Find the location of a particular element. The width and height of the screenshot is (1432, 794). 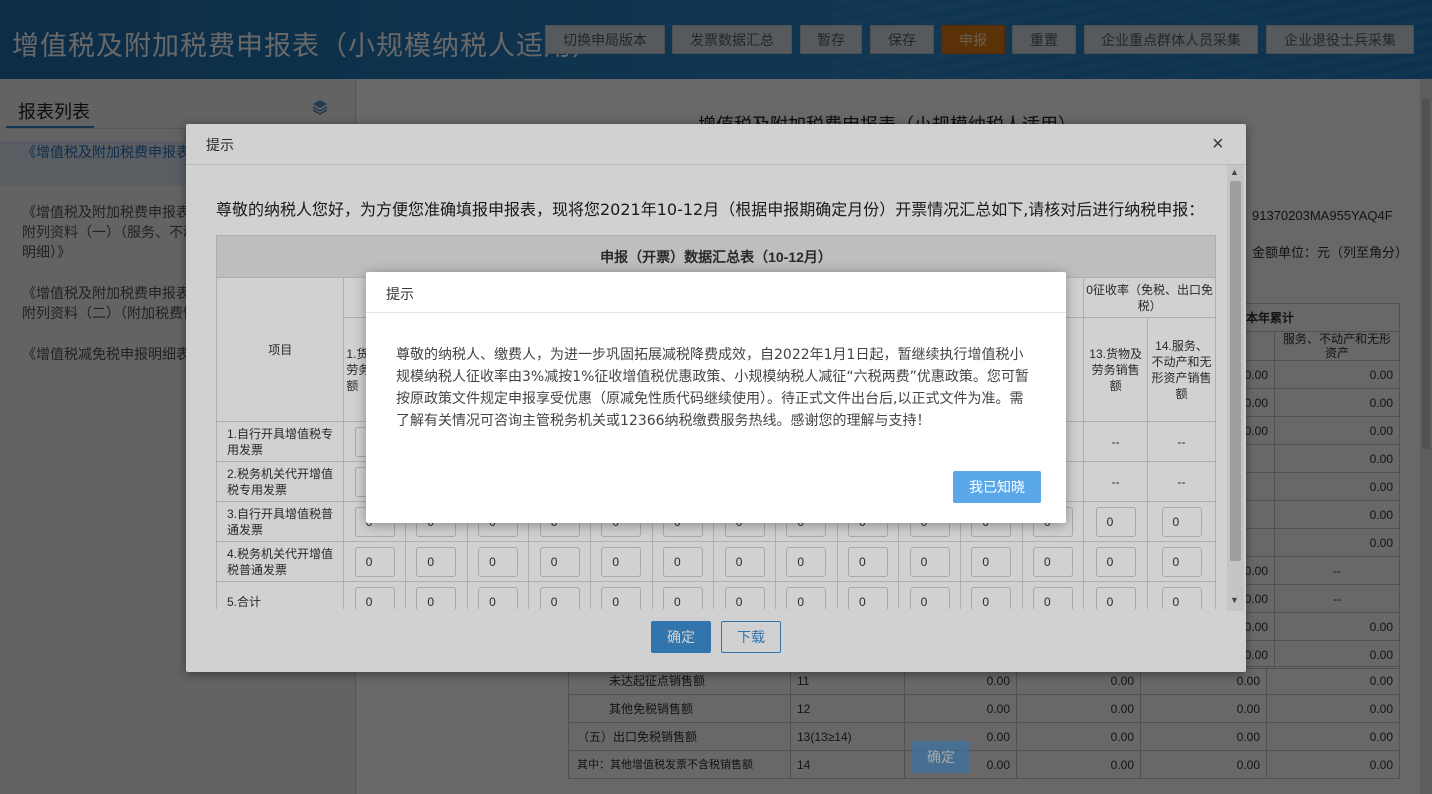

dialog-title: 提示 is located at coordinates (400, 294).